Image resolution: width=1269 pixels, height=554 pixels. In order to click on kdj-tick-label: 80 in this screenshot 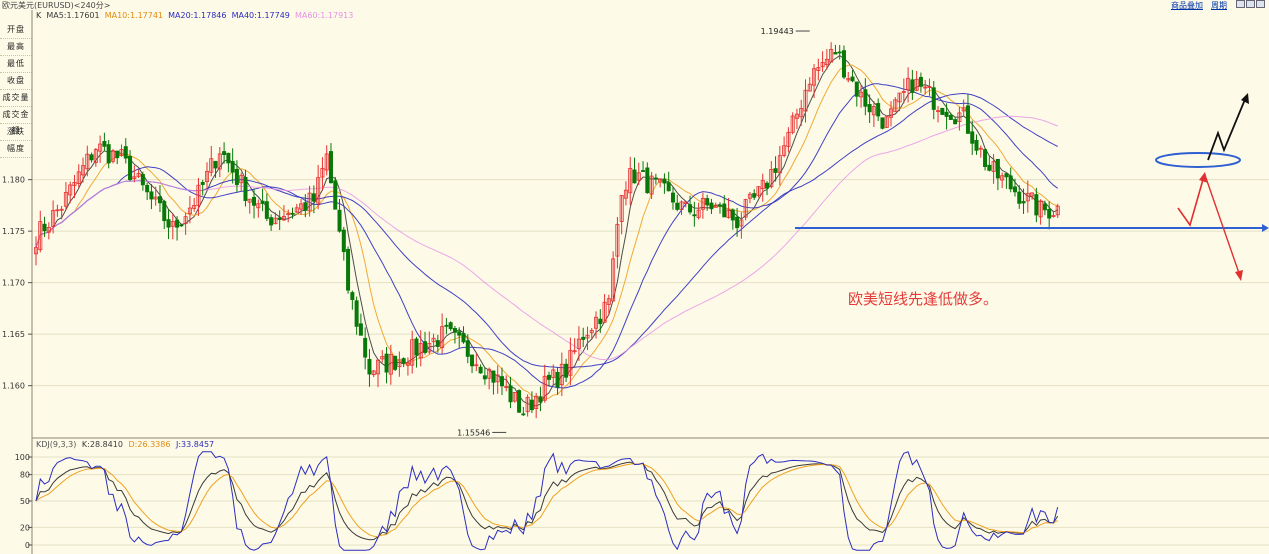, I will do `click(25, 475)`.